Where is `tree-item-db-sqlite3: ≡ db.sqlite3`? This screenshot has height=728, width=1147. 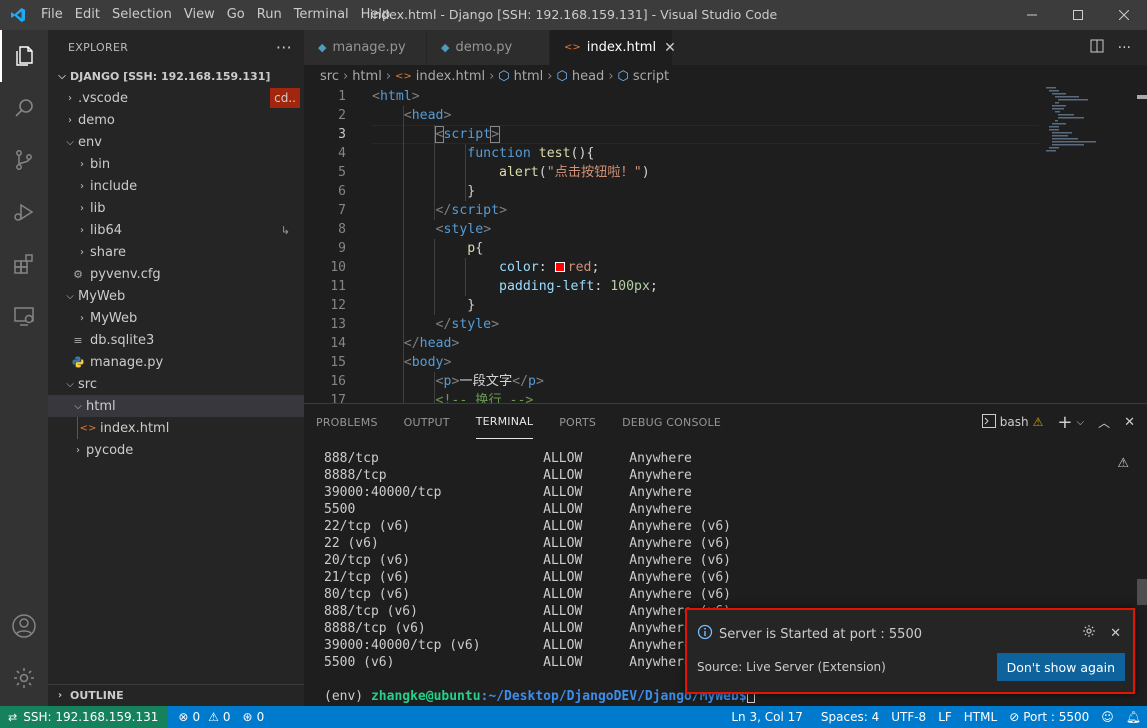 tree-item-db-sqlite3: ≡ db.sqlite3 is located at coordinates (176, 340).